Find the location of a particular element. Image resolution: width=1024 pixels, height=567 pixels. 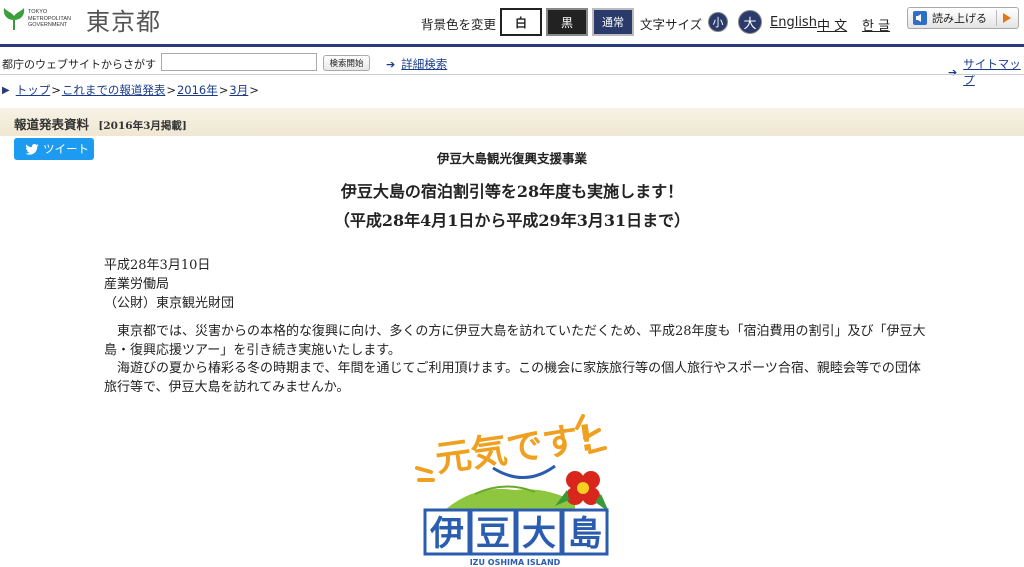

play-icon is located at coordinates (1006, 18).